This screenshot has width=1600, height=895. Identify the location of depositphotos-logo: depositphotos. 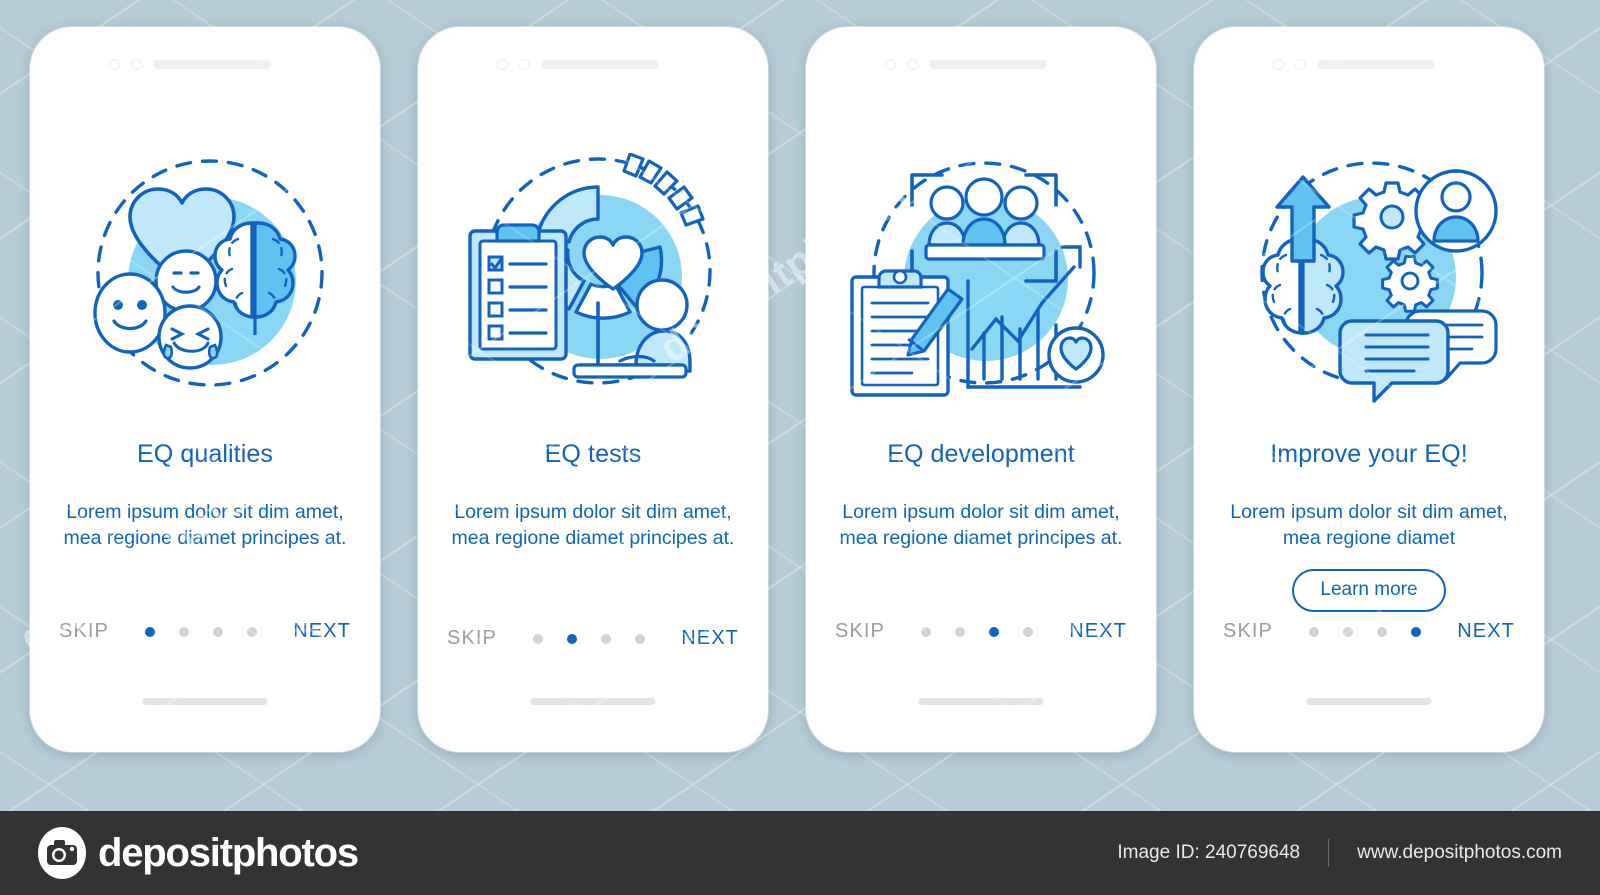
(197, 853).